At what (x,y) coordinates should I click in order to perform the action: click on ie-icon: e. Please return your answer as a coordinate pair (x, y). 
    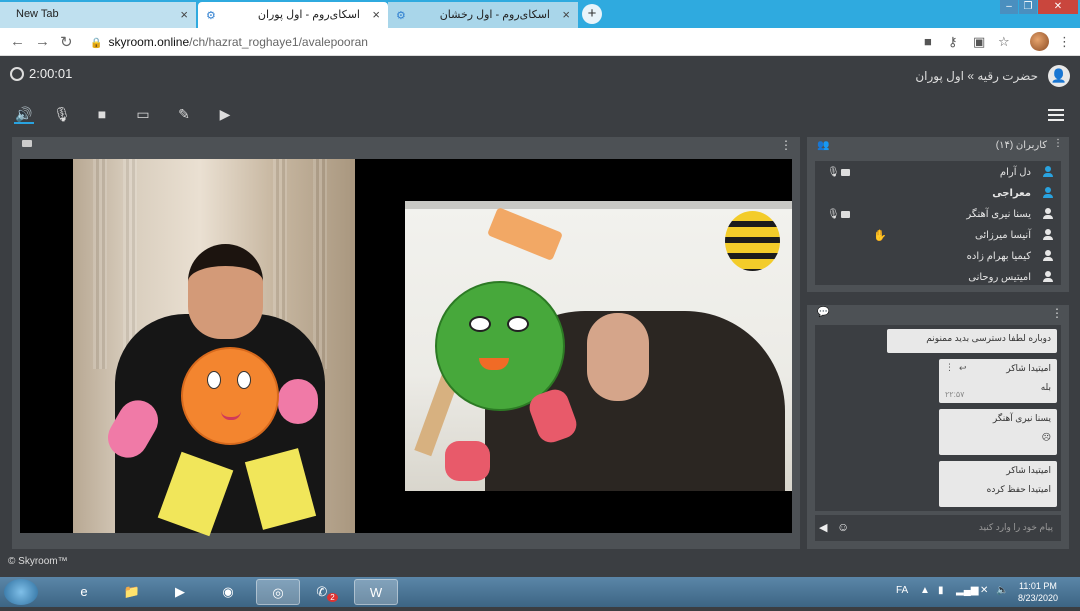
    Looking at the image, I should click on (84, 592).